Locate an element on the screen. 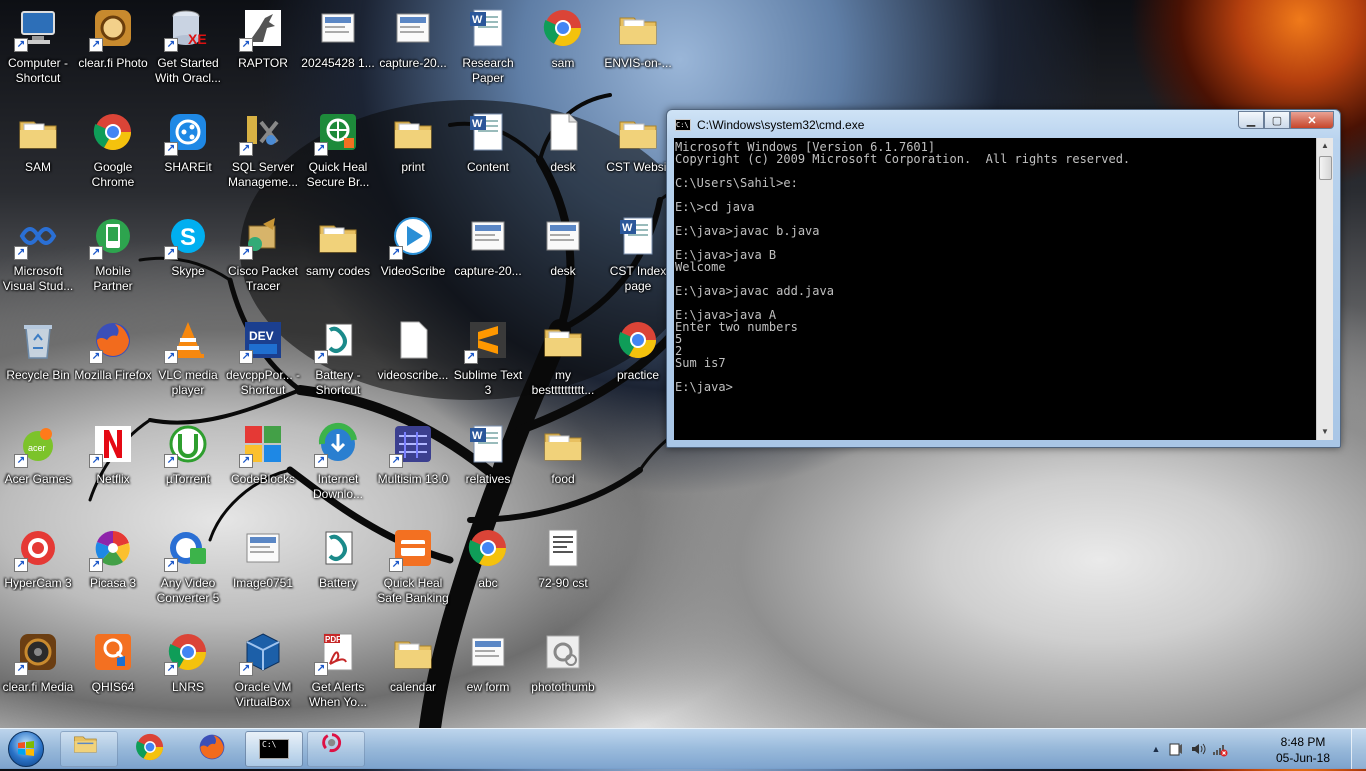 This screenshot has width=1366, height=771. taskbar-cmd-button: C:\ is located at coordinates (274, 749).